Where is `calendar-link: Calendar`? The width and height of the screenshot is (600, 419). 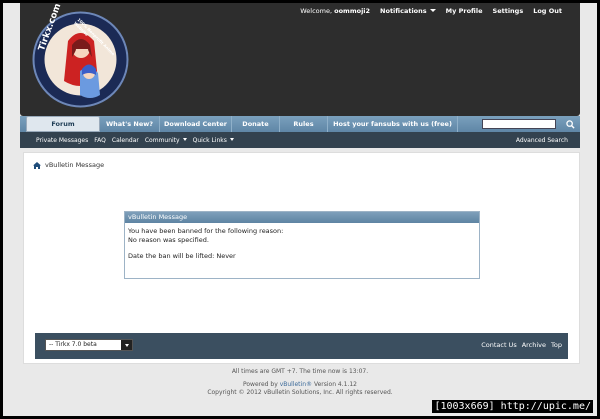 calendar-link: Calendar is located at coordinates (125, 140).